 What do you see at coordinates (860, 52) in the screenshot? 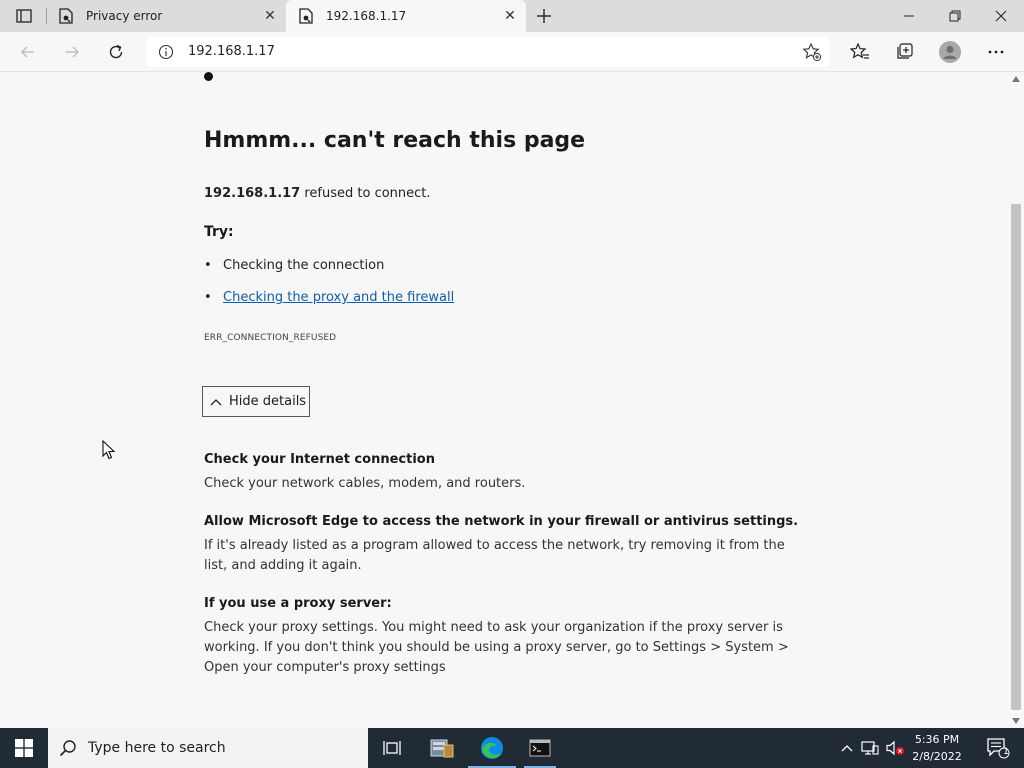
I see `favorites-icon` at bounding box center [860, 52].